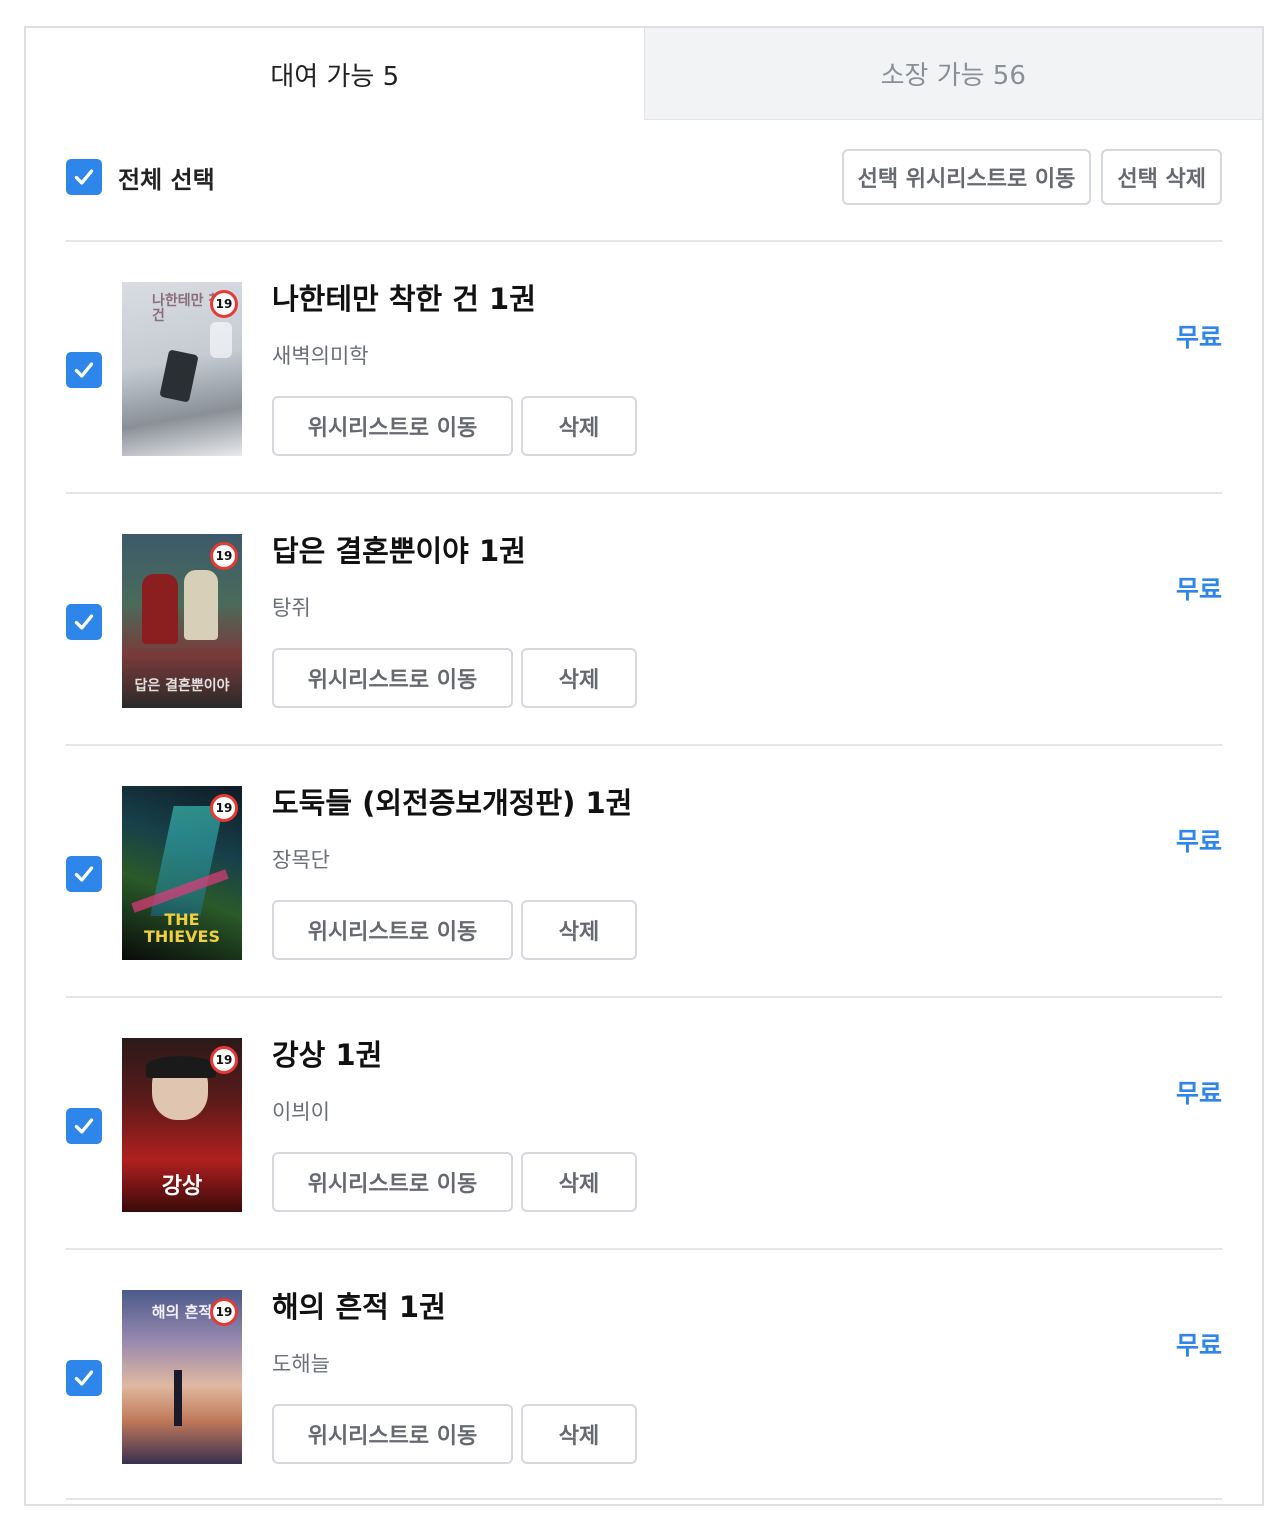 This screenshot has width=1288, height=1532. Describe the element at coordinates (644, 1374) in the screenshot. I see `book-row: 해의 흔적 19 해의 흔적 1권 도해늘 위시리스트로 이동 삭제 무료` at that location.